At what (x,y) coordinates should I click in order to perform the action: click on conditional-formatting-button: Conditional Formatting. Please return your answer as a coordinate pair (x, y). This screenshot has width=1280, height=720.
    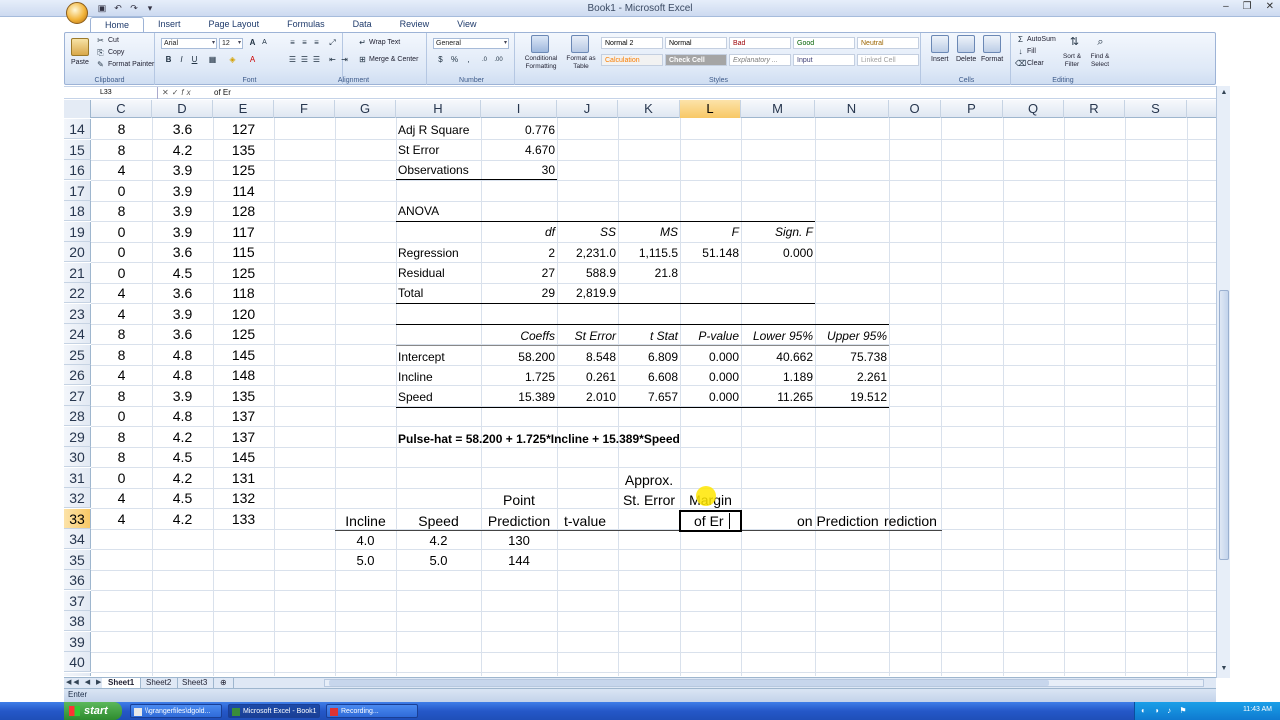
    Looking at the image, I should click on (541, 63).